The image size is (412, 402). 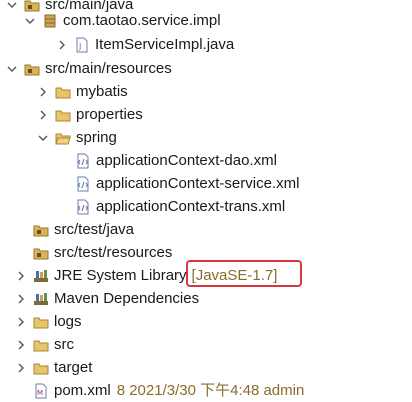 I want to click on tree-item-spring: spring, so click(x=77, y=137).